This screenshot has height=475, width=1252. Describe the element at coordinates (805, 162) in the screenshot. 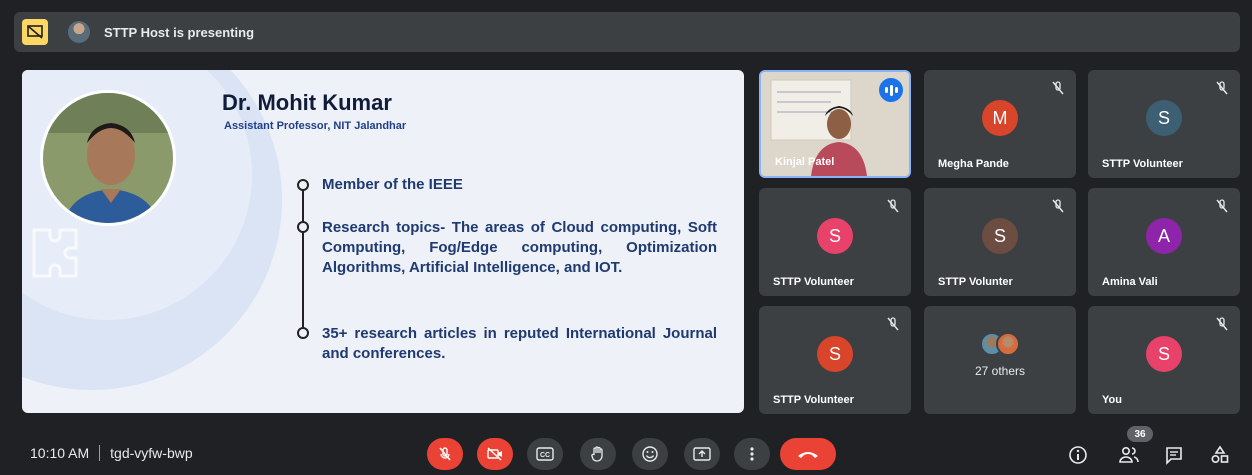

I see `participant-name: Kinjal Patel` at that location.